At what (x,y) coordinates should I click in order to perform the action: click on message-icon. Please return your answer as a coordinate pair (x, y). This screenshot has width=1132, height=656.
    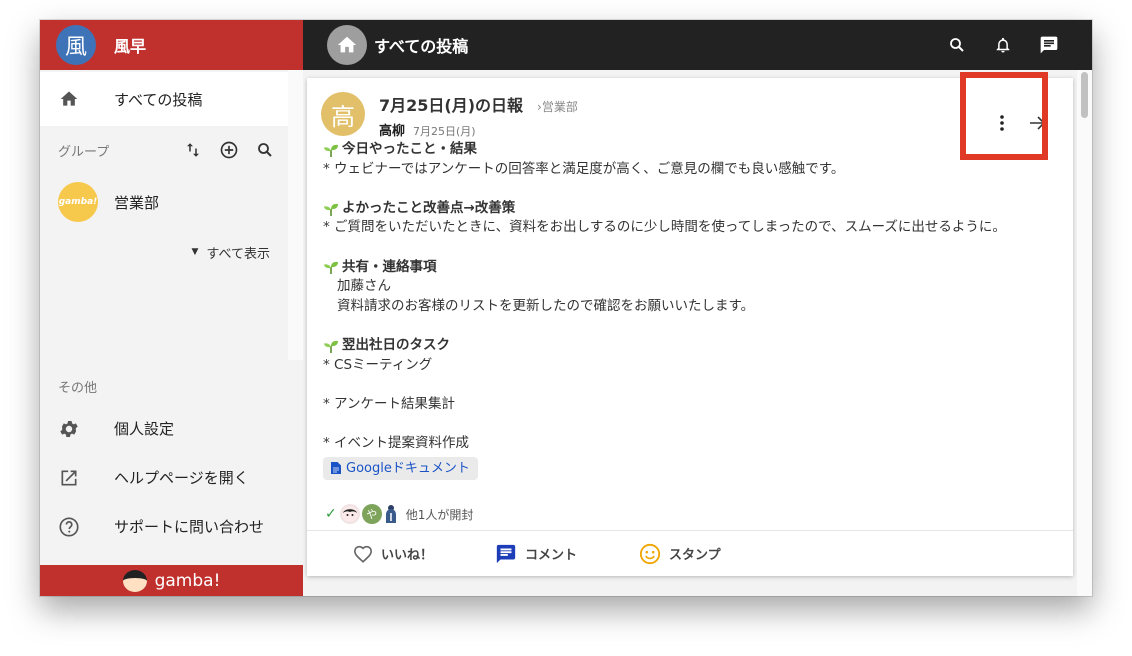
    Looking at the image, I should click on (1049, 45).